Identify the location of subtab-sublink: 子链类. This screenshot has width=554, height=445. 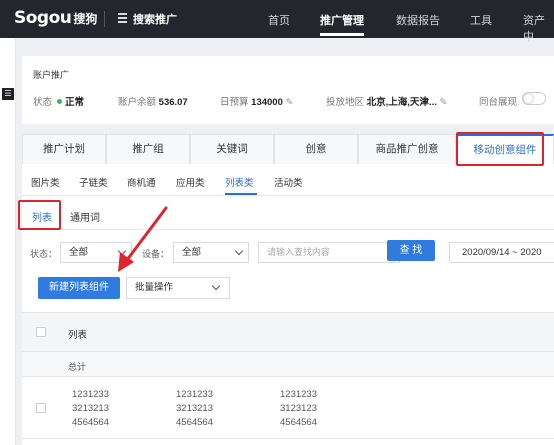
(93, 182).